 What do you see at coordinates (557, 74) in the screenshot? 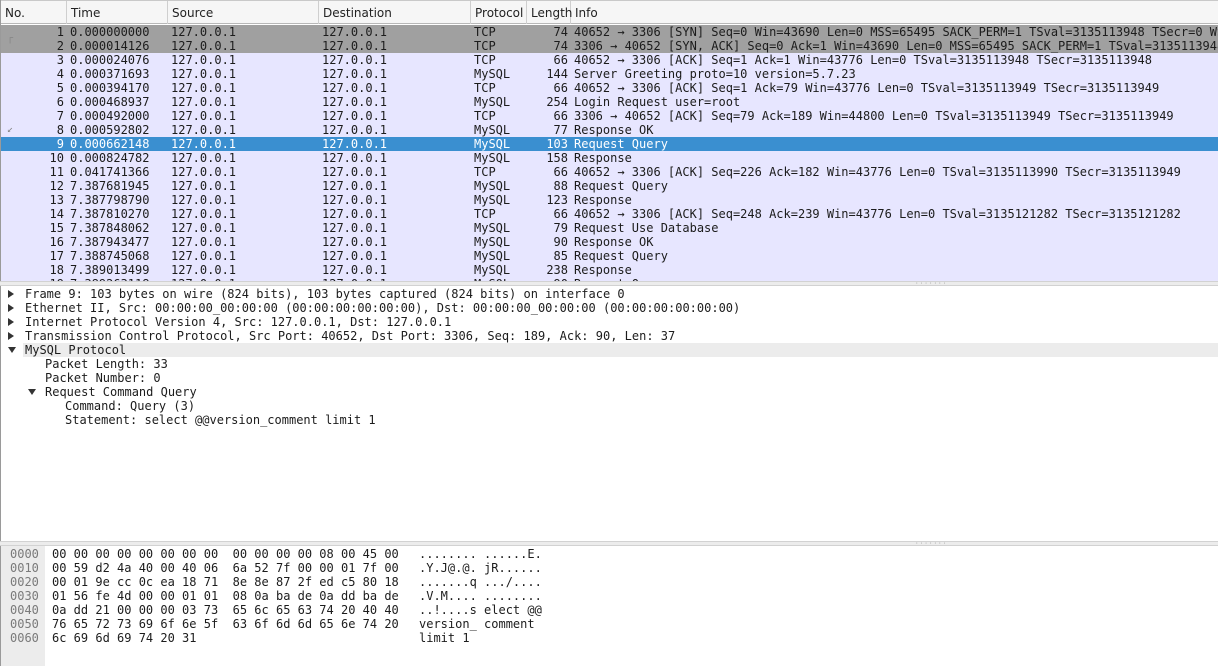
I see `packet-length: 144` at bounding box center [557, 74].